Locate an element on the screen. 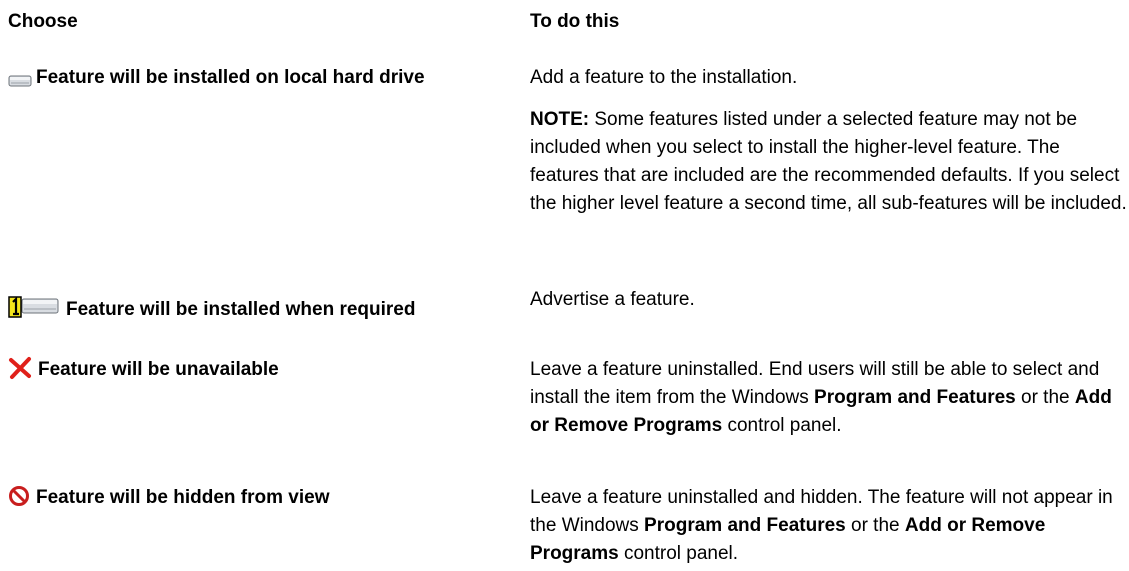 Image resolution: width=1129 pixels, height=571 pixels. hard-drive-icon is located at coordinates (20, 78).